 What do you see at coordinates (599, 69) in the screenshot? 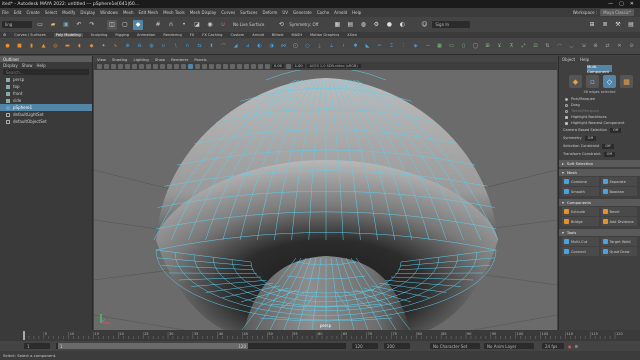
I see `multi-component-button: Multi-Component` at bounding box center [599, 69].